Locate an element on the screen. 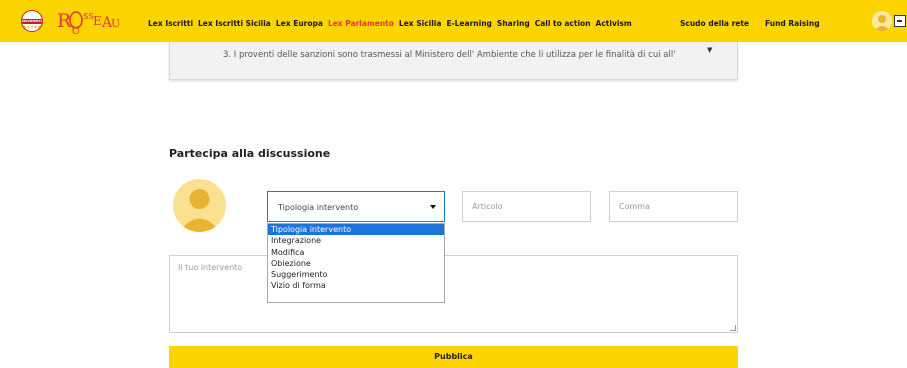 The image size is (907, 368). logout-icon is located at coordinates (900, 21).